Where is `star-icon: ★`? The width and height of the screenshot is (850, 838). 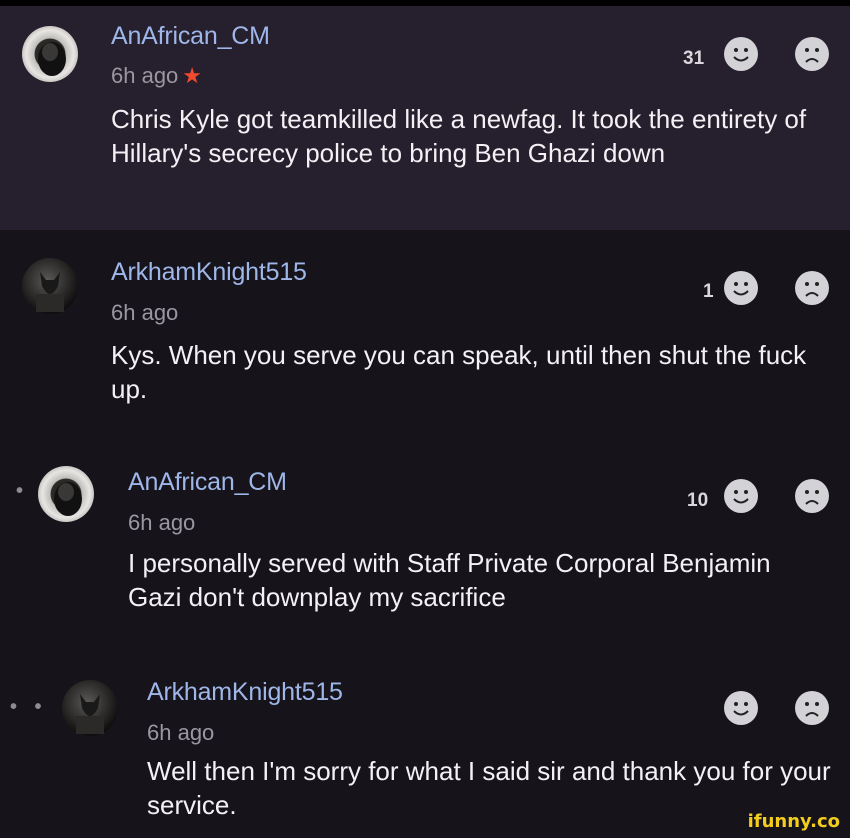 star-icon: ★ is located at coordinates (192, 75).